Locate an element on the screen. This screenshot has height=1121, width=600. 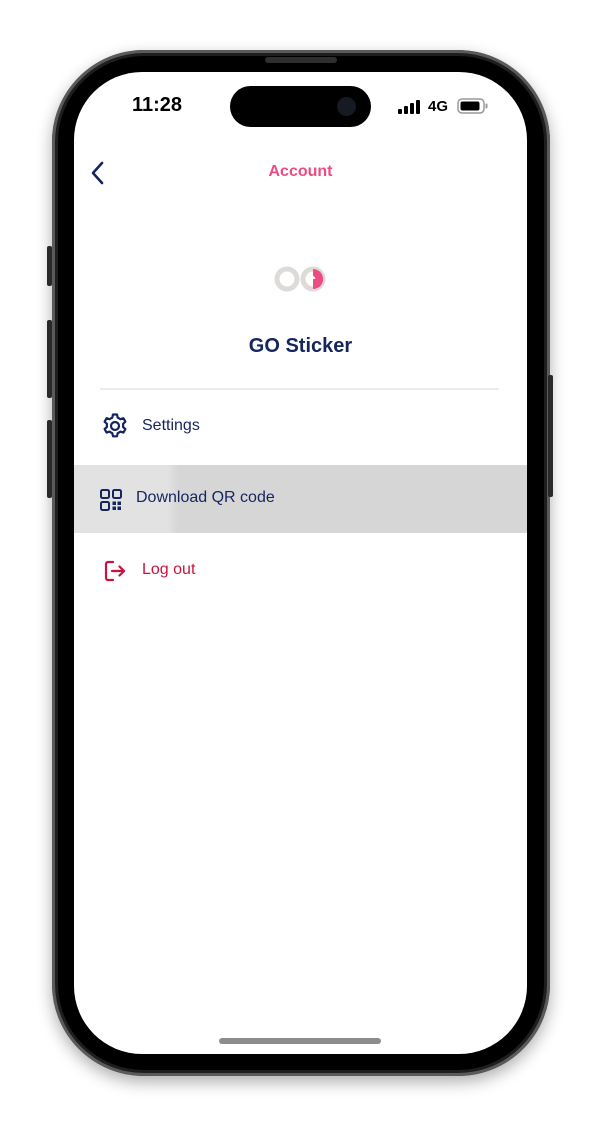
home-indicator is located at coordinates (300, 1041).